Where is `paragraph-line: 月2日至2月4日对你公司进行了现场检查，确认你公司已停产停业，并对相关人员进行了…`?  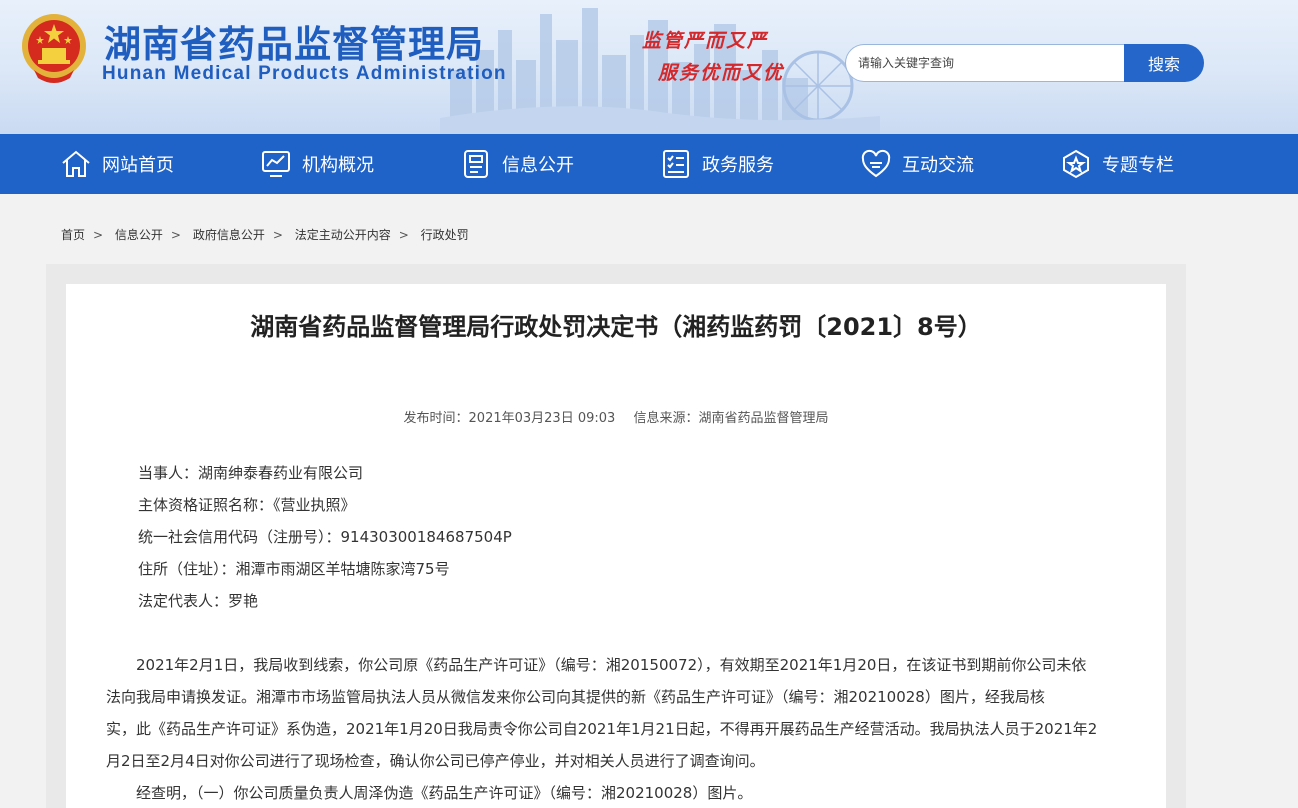 paragraph-line: 月2日至2月4日对你公司进行了现场检查，确认你公司已停产停业，并对相关人员进行了… is located at coordinates (435, 761).